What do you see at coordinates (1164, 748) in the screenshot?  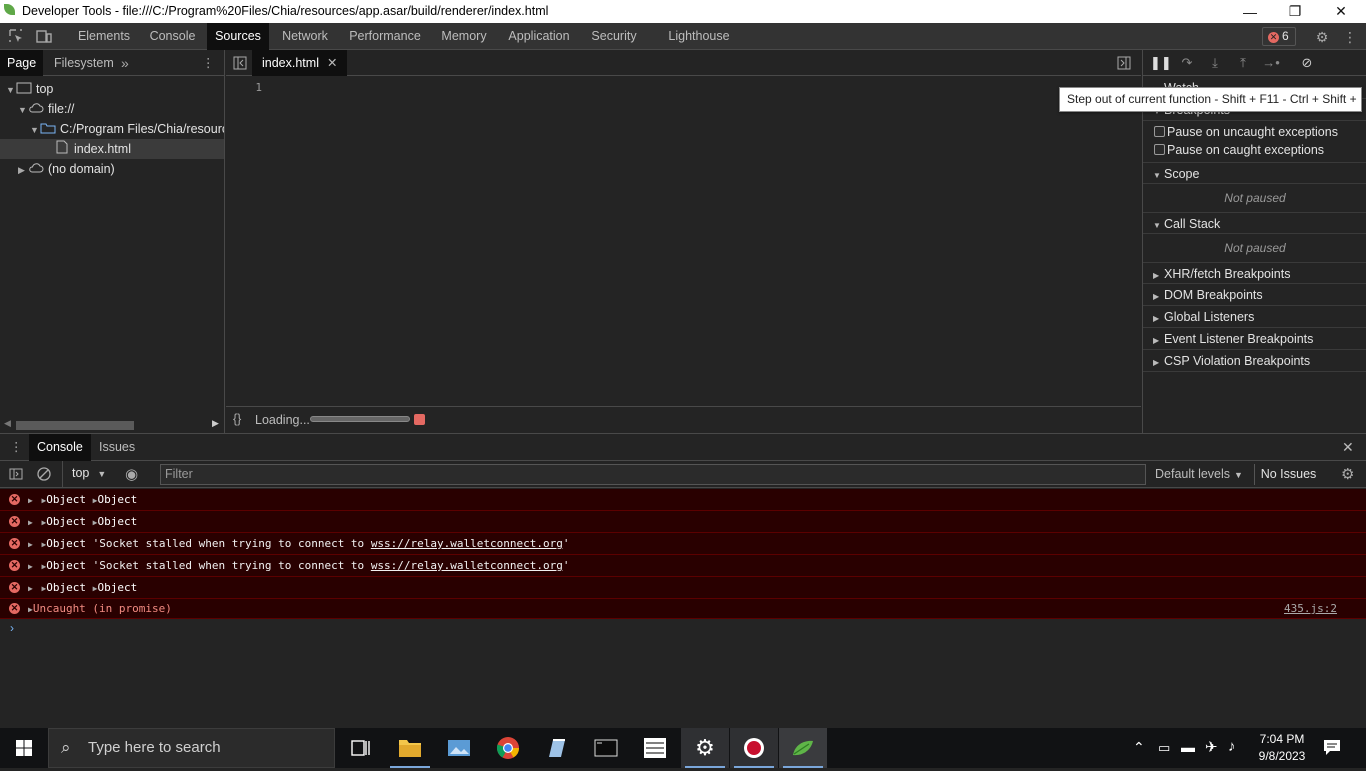 I see `network-status-icon: ▭` at bounding box center [1164, 748].